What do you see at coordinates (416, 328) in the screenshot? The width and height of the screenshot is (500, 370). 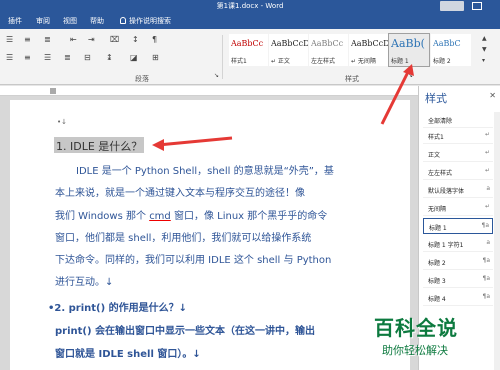 I see `watermark-title: 百科全说` at bounding box center [416, 328].